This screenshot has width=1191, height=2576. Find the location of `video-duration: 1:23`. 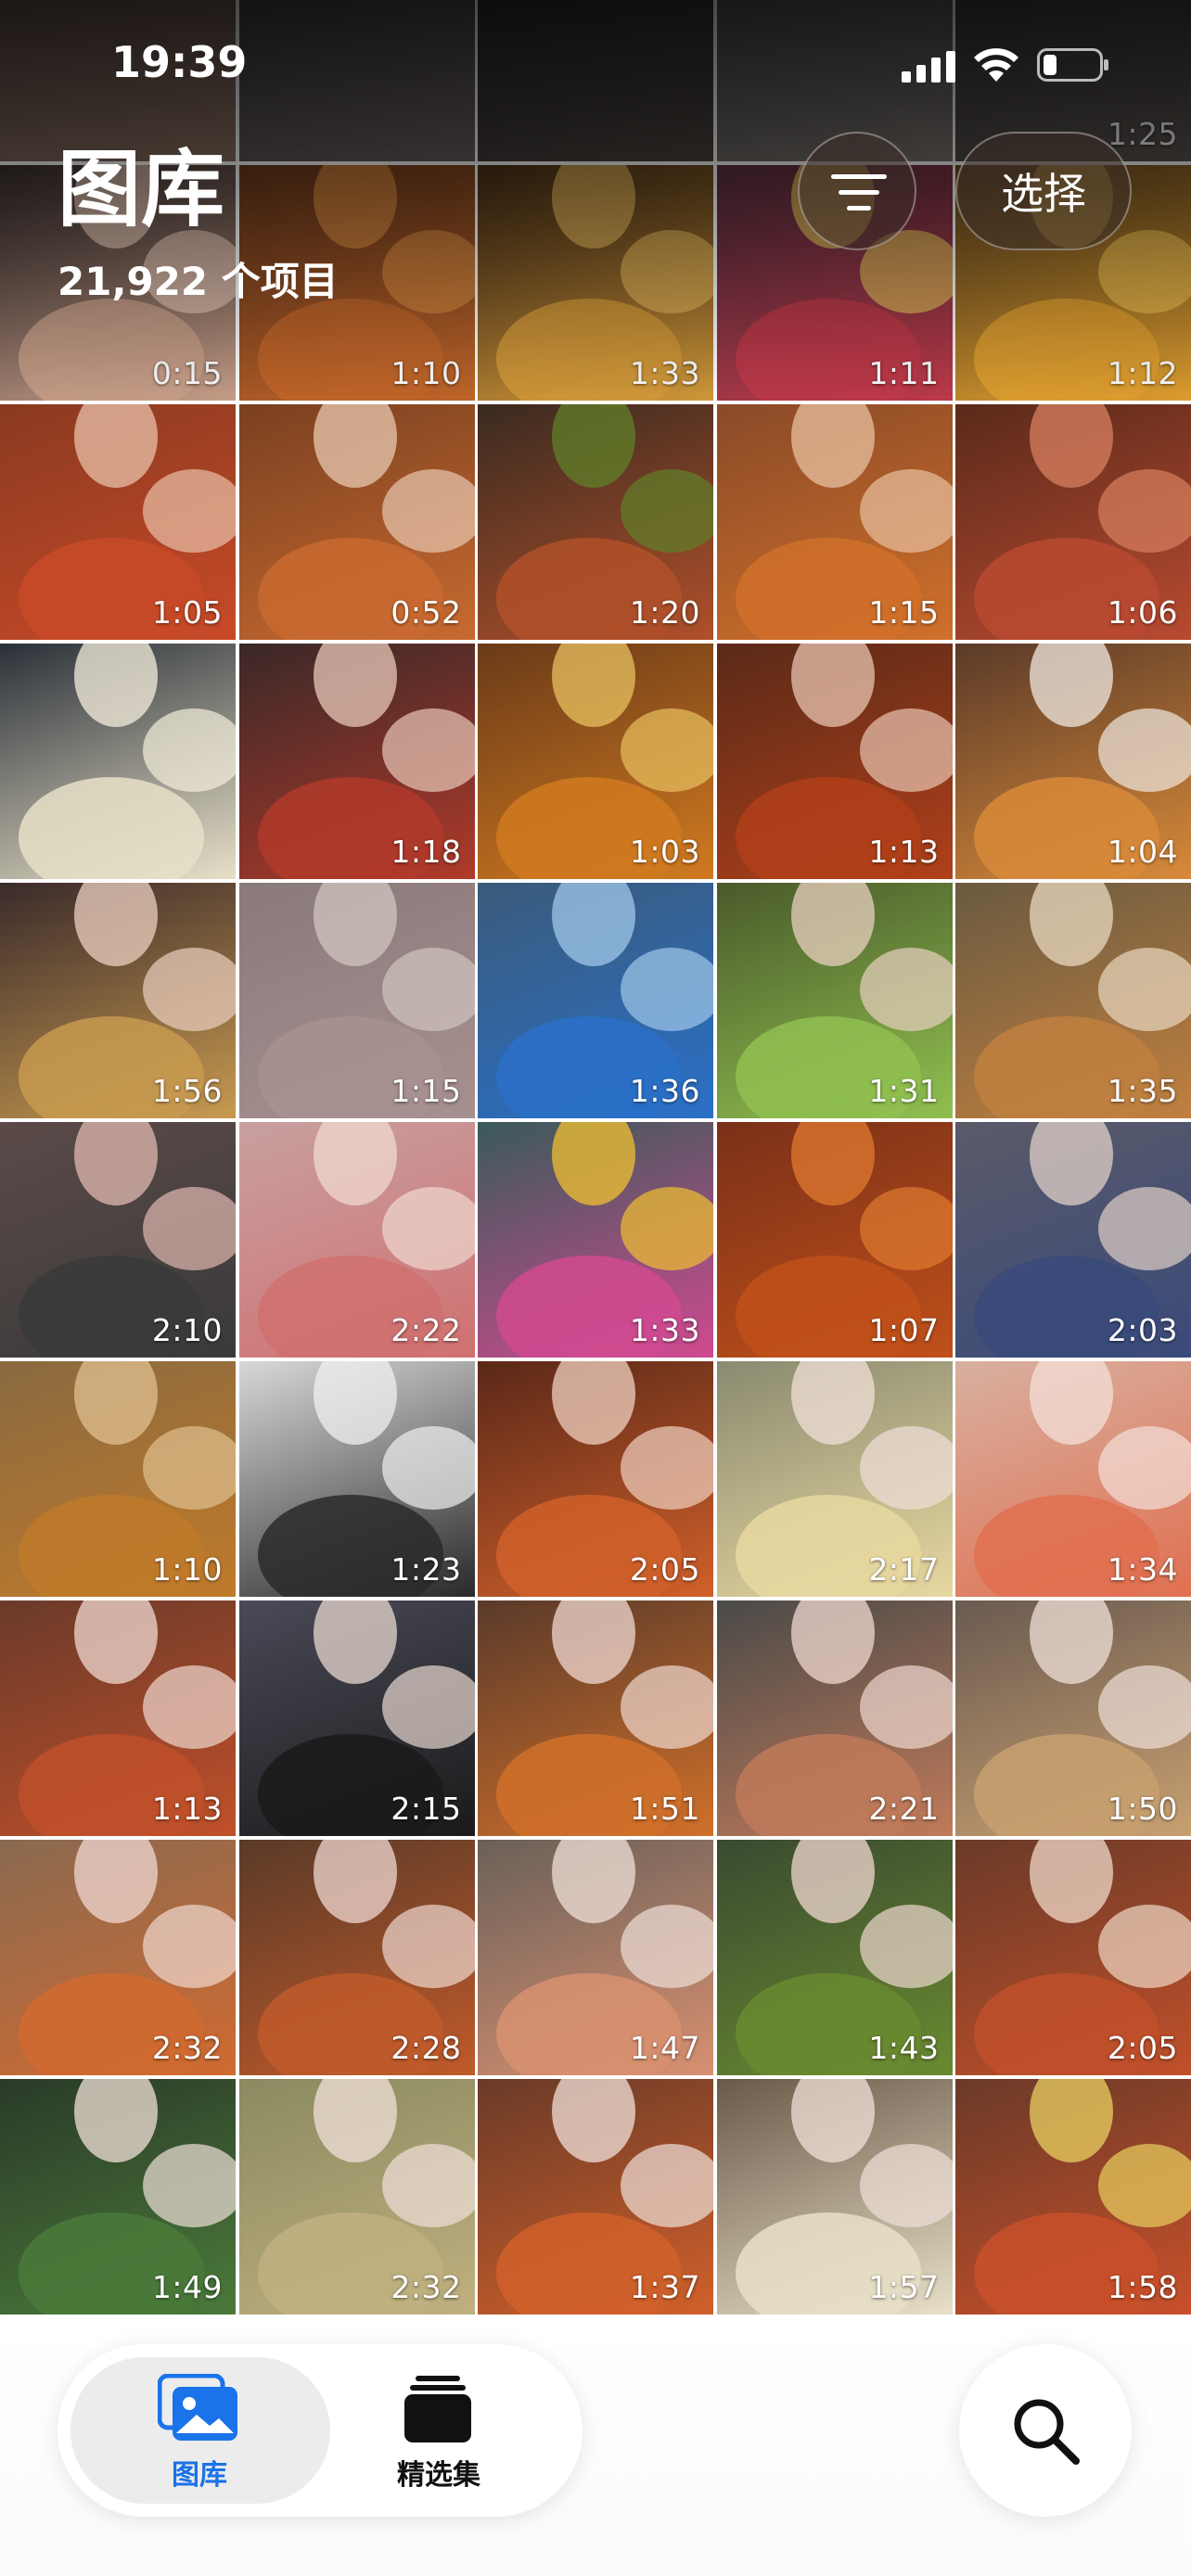

video-duration: 1:23 is located at coordinates (426, 1570).